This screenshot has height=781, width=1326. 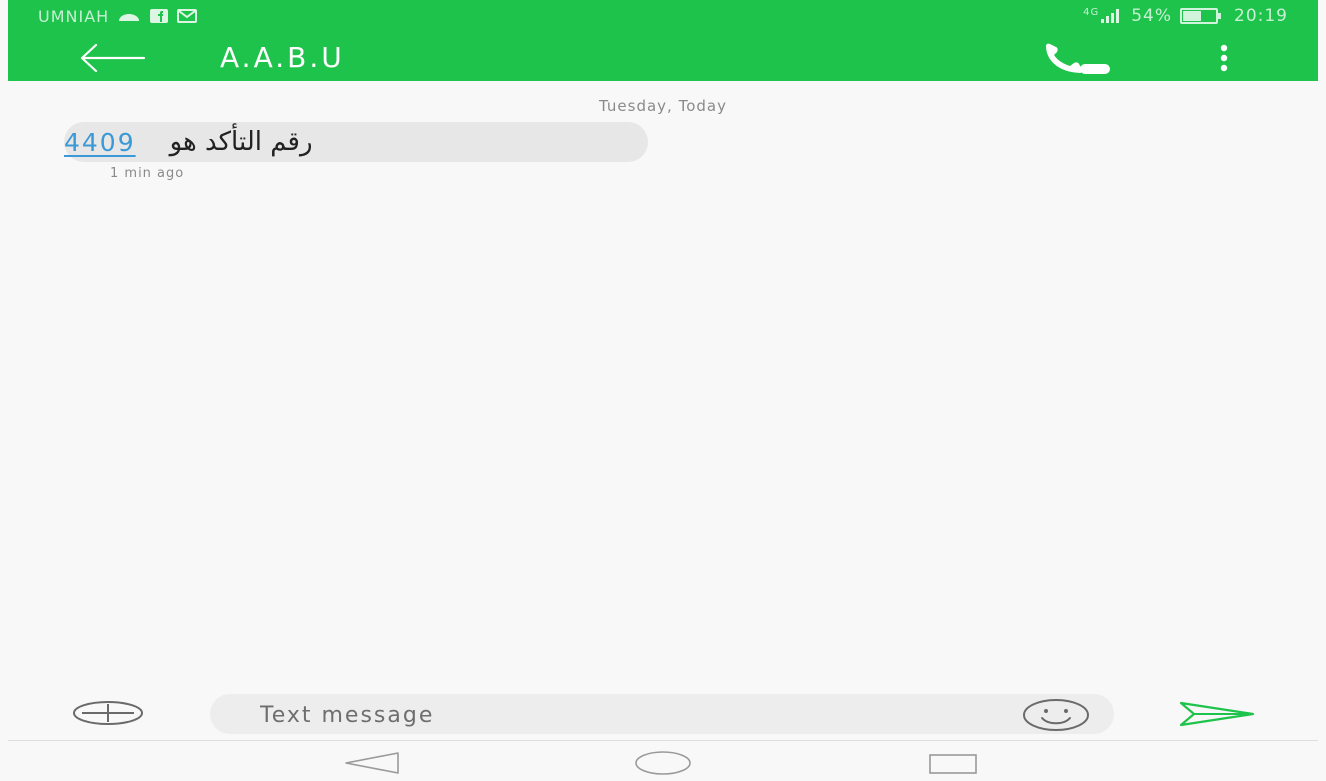 I want to click on smiley-icon, so click(x=1056, y=715).